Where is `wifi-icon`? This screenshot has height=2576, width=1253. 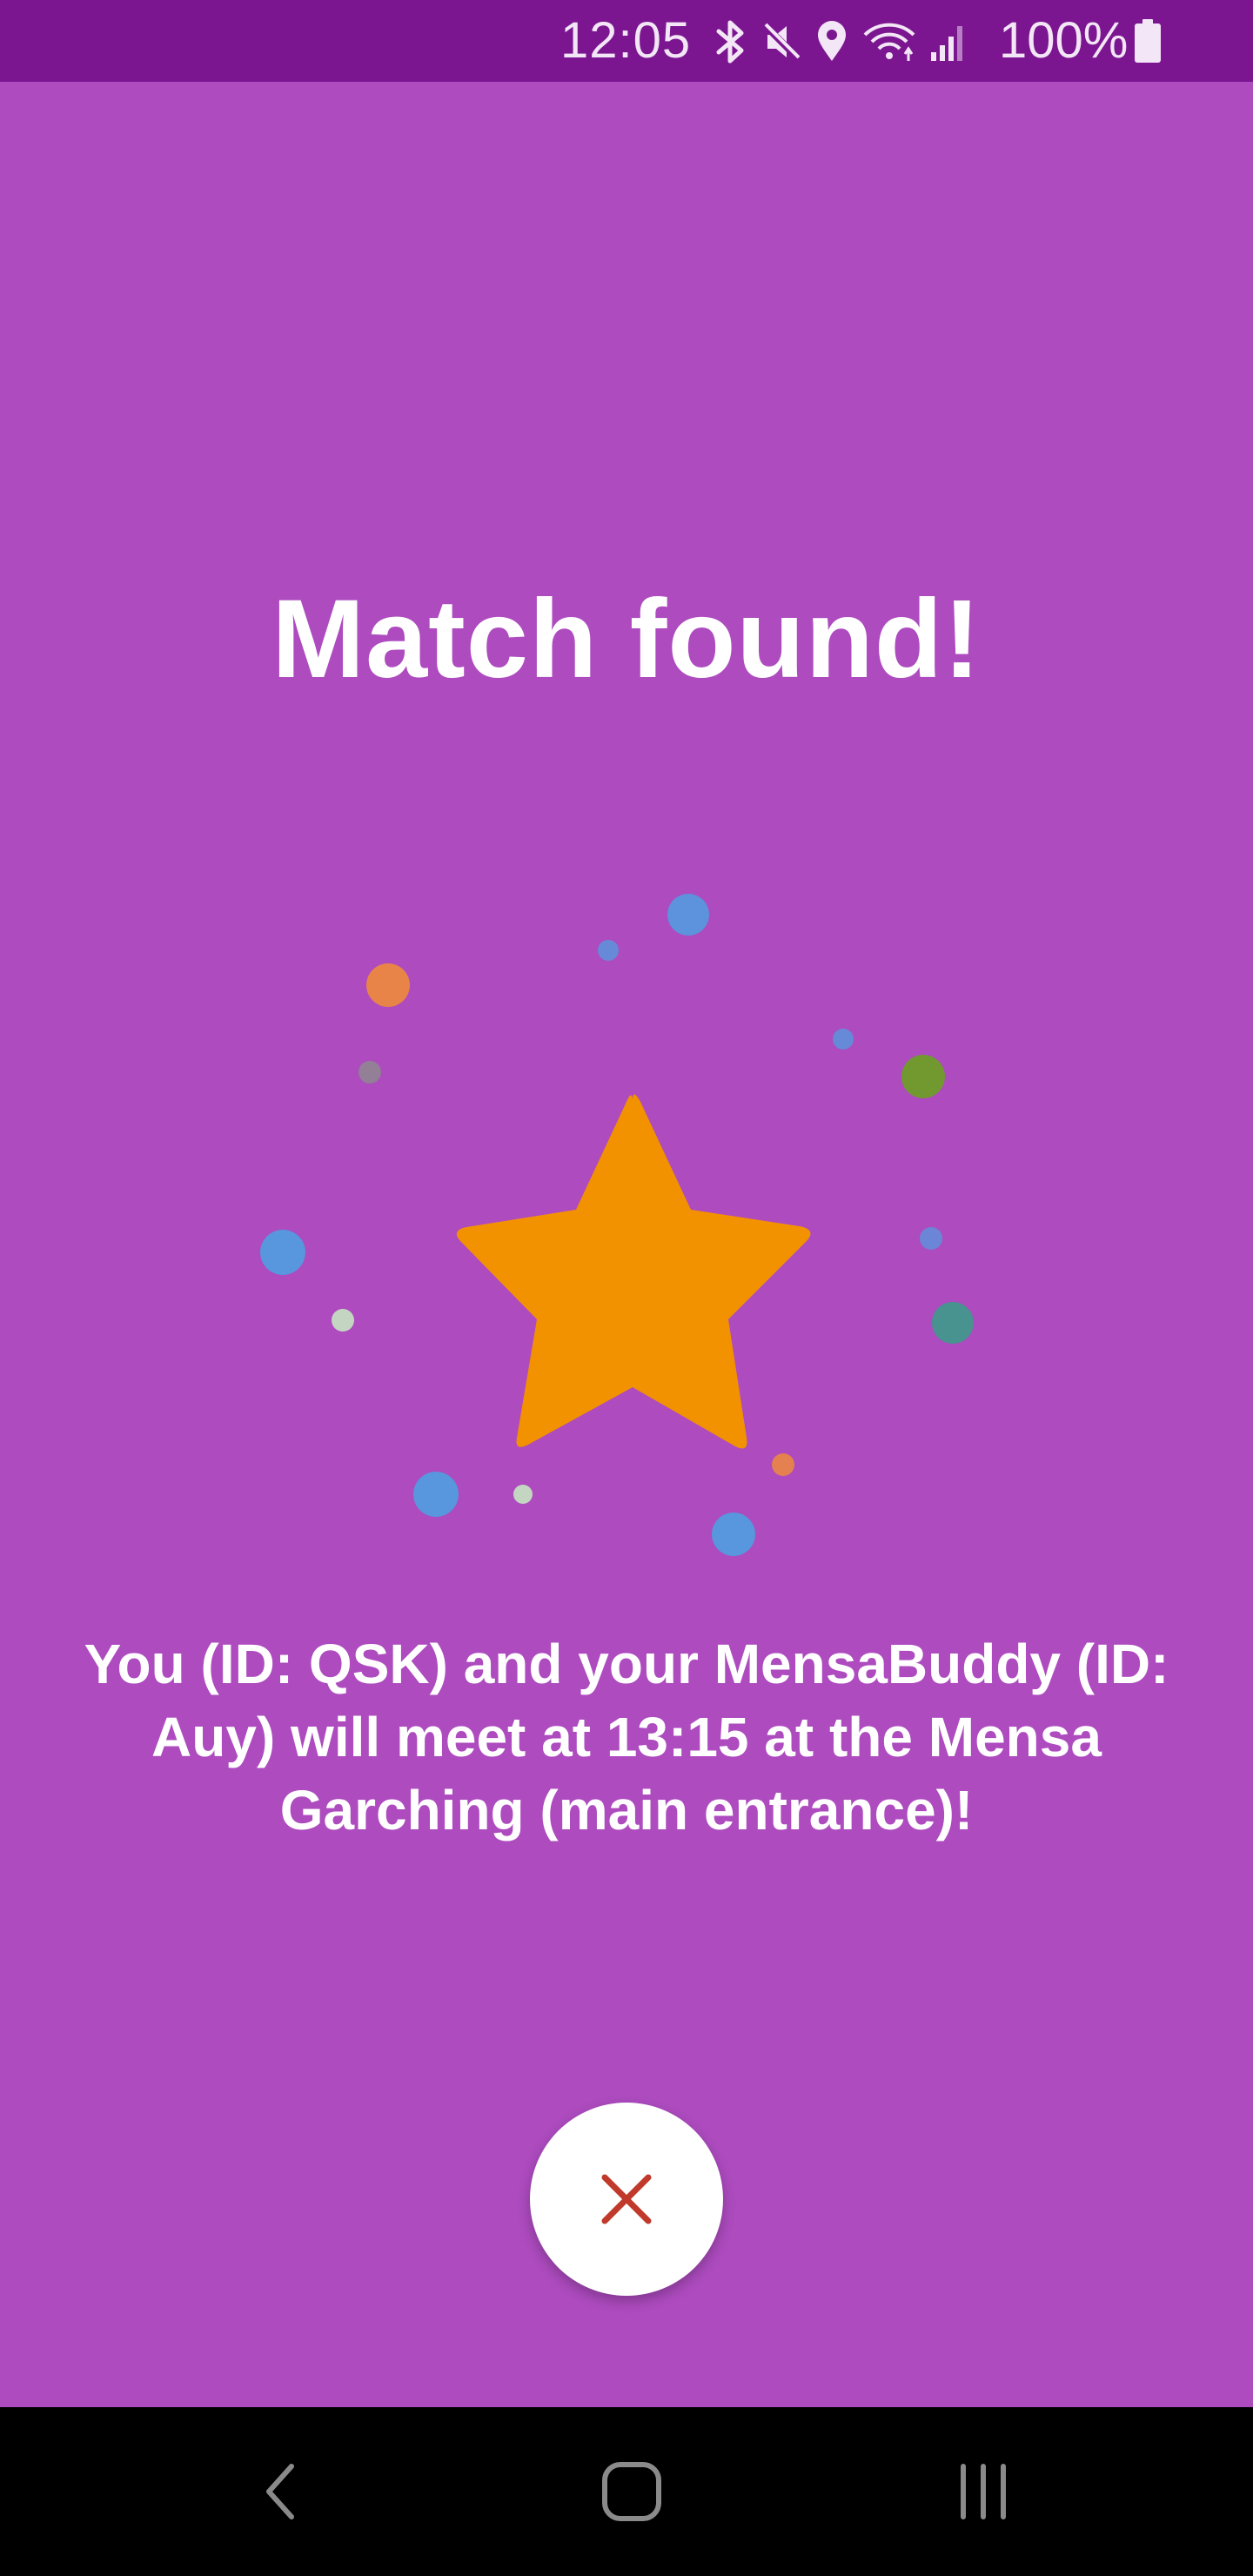 wifi-icon is located at coordinates (889, 41).